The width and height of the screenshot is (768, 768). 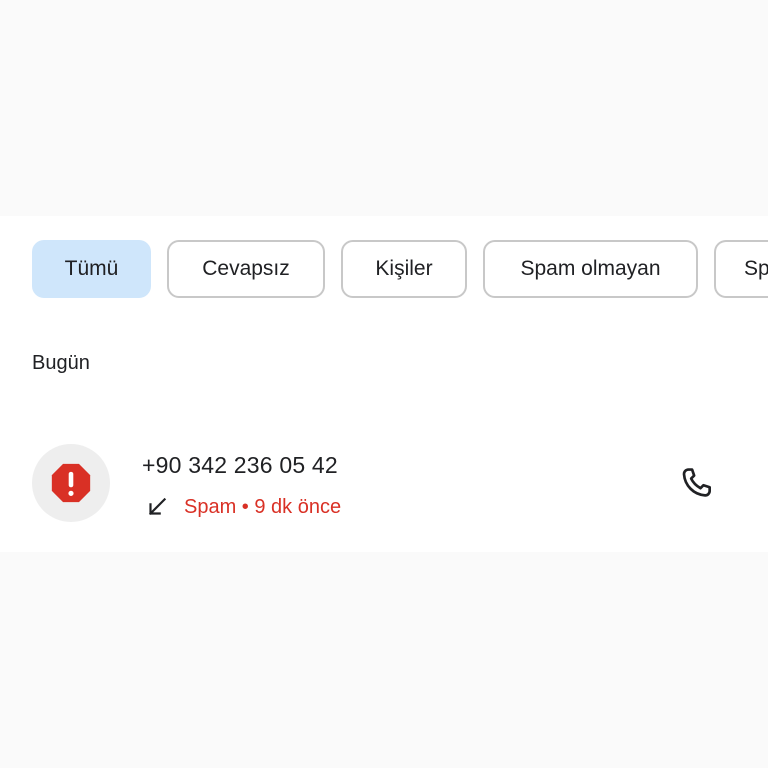 I want to click on filter-chip-label: Kişiler, so click(x=404, y=268).